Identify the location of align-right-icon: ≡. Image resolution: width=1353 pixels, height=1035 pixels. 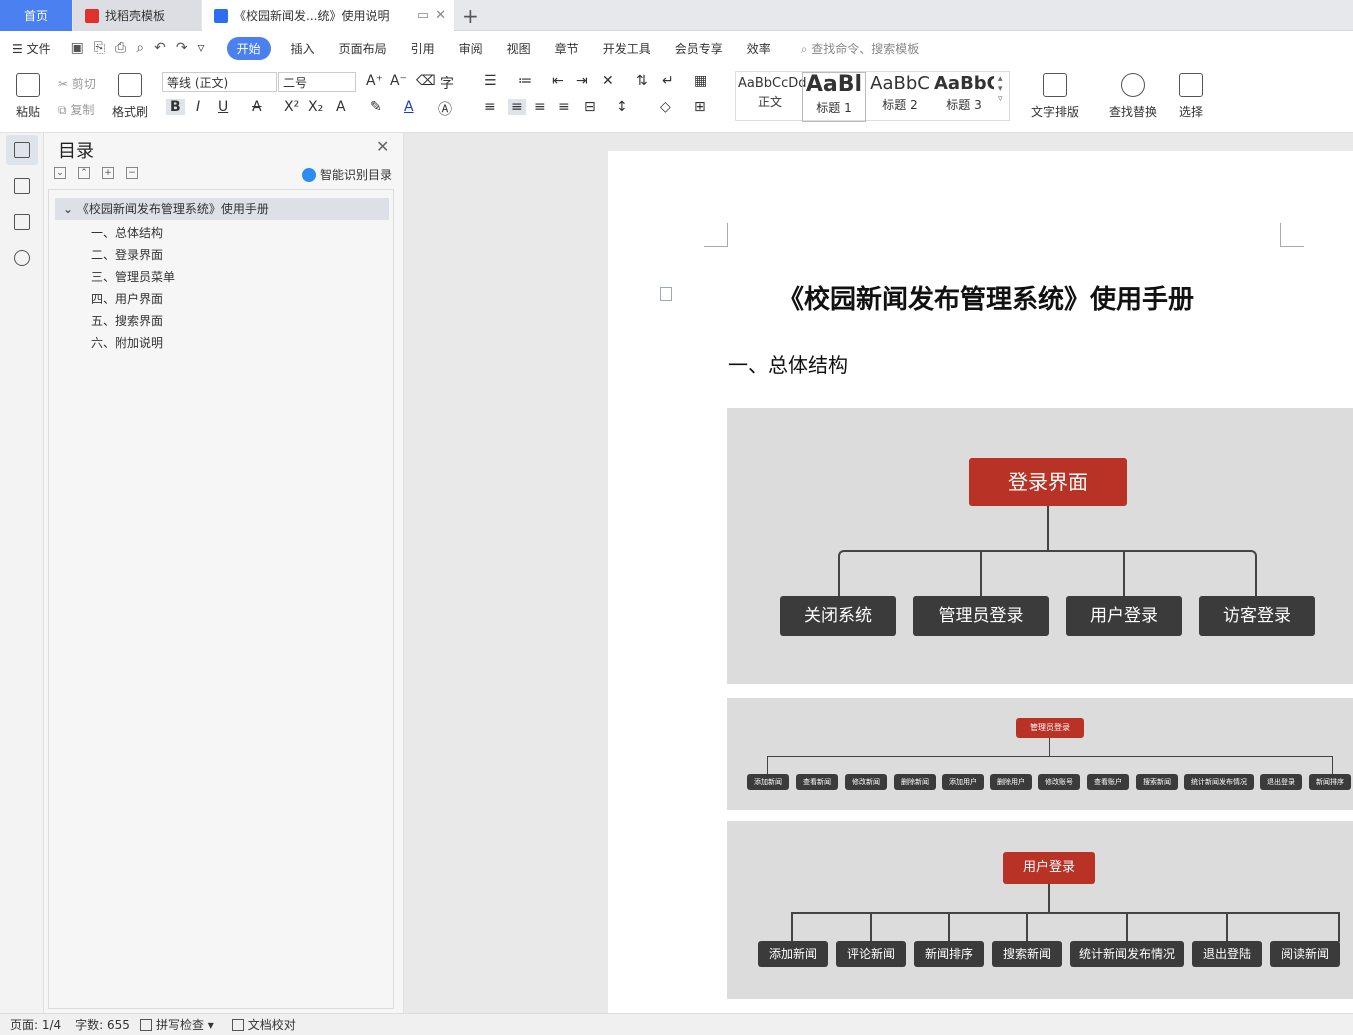
(540, 107).